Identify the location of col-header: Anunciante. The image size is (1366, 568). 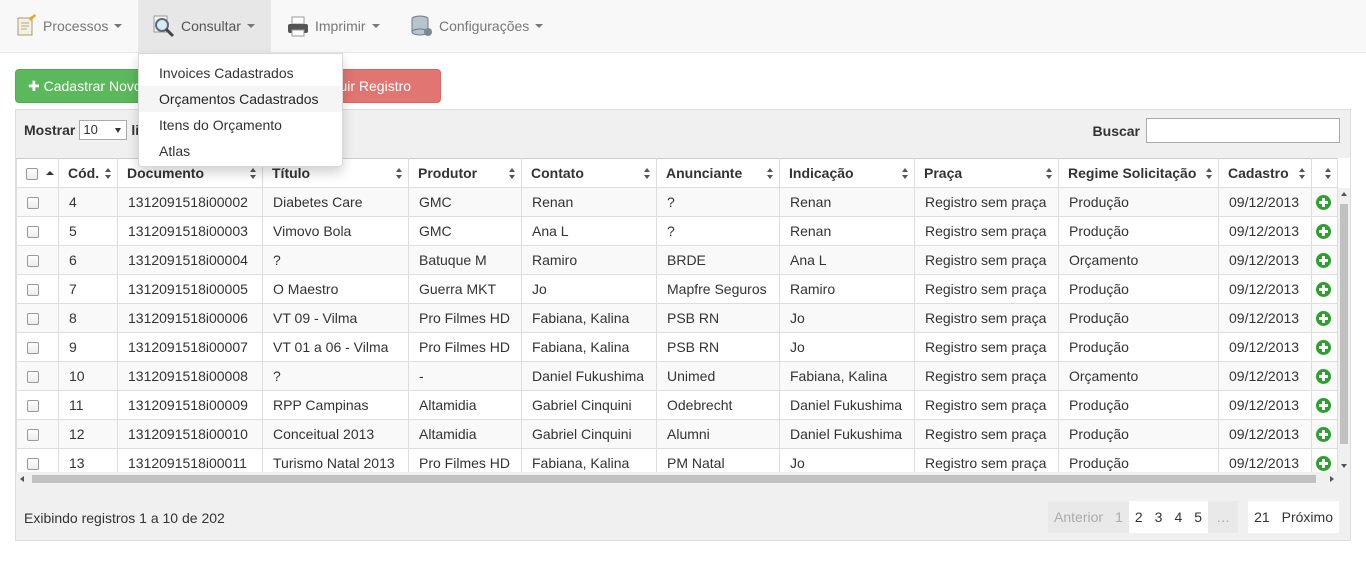
(718, 173).